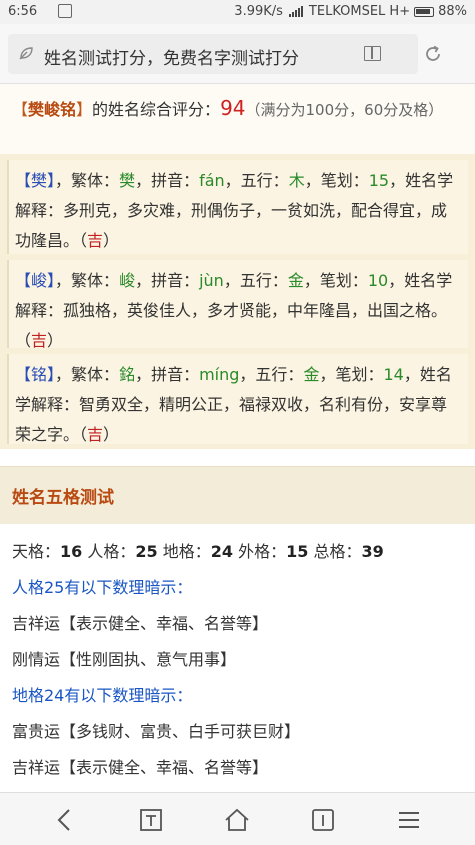 This screenshot has width=475, height=845. Describe the element at coordinates (296, 180) in the screenshot. I see `five-element: 木` at that location.